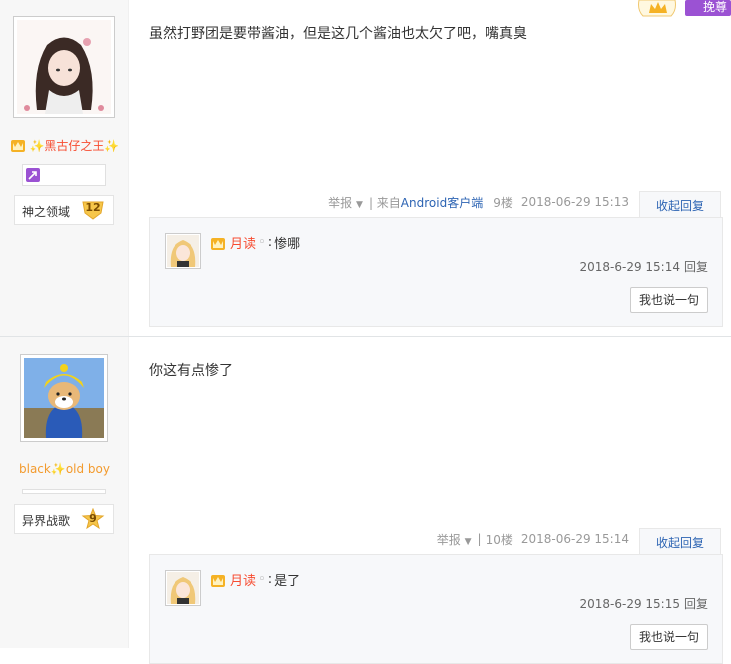 The width and height of the screenshot is (731, 664). I want to click on floor-number: 9楼, so click(503, 202).